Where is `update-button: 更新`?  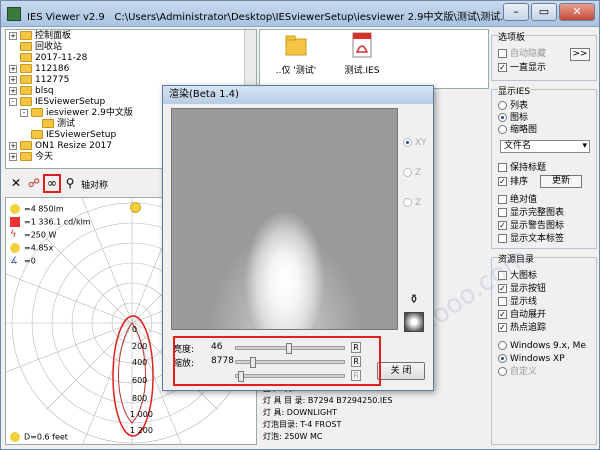
update-button: 更新 is located at coordinates (561, 181).